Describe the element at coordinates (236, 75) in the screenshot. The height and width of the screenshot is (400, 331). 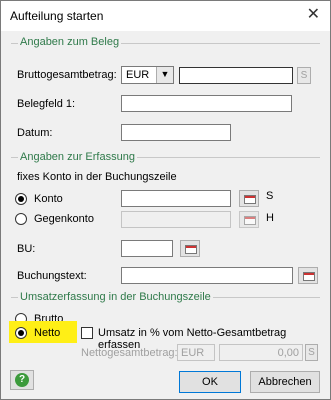
I see `brutto-input` at that location.